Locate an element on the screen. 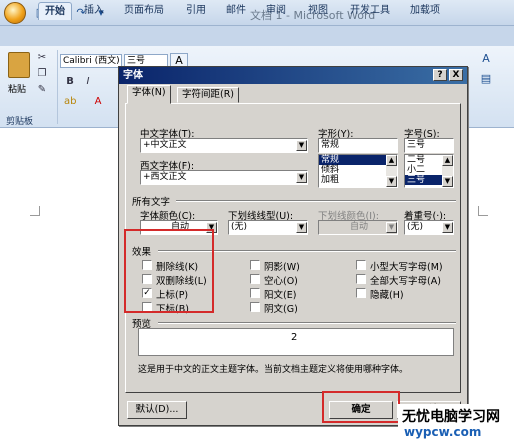 This screenshot has height=444, width=514. engrave-checkbox is located at coordinates (255, 307).